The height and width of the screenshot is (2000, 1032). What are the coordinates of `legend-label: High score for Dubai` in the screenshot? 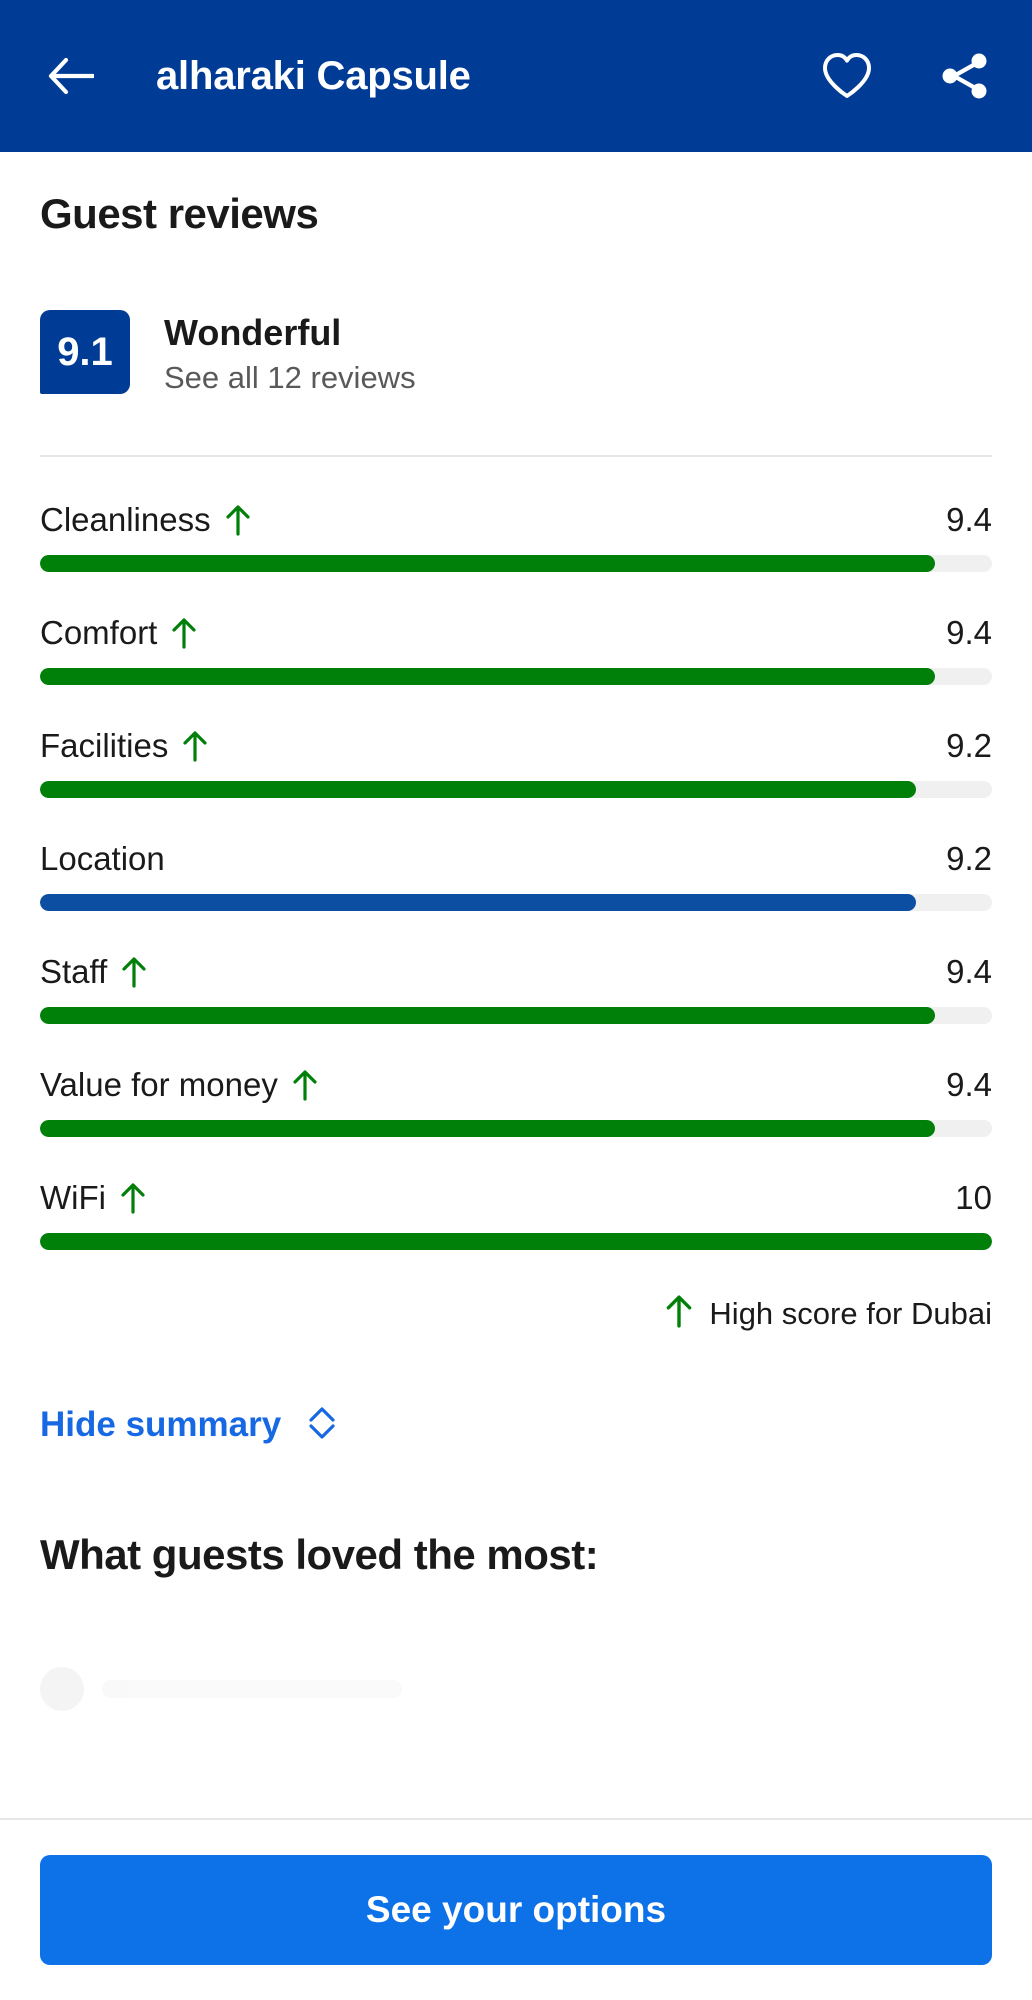 It's located at (850, 1313).